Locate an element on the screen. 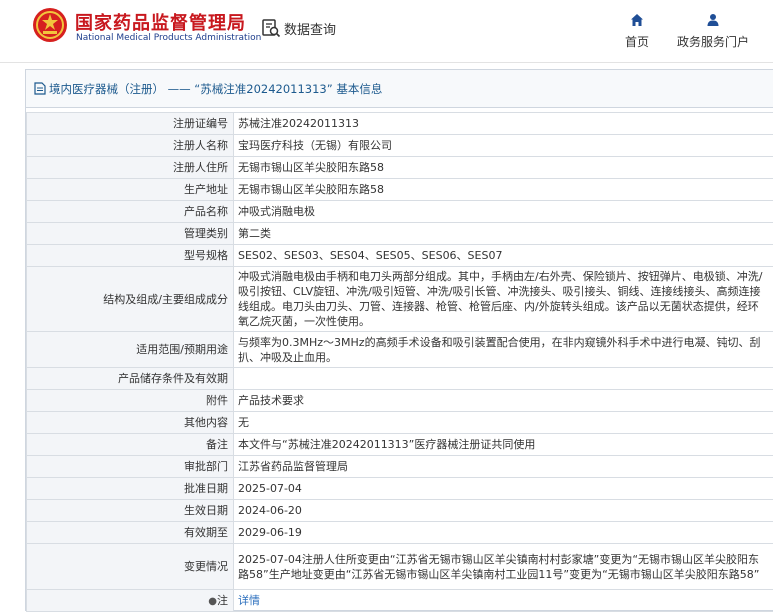  field-value: 无 is located at coordinates (503, 423).